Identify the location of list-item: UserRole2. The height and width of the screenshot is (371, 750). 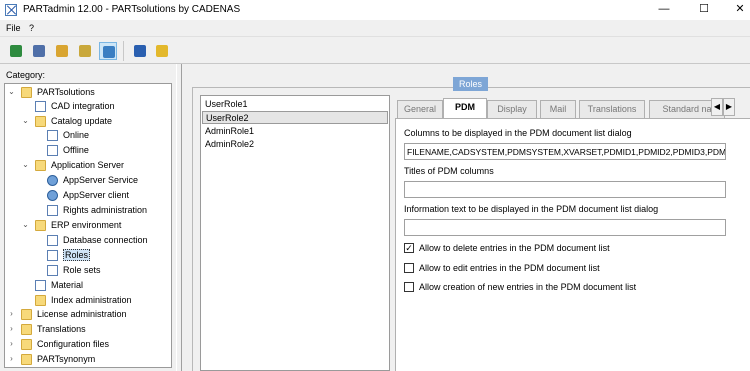
(295, 117).